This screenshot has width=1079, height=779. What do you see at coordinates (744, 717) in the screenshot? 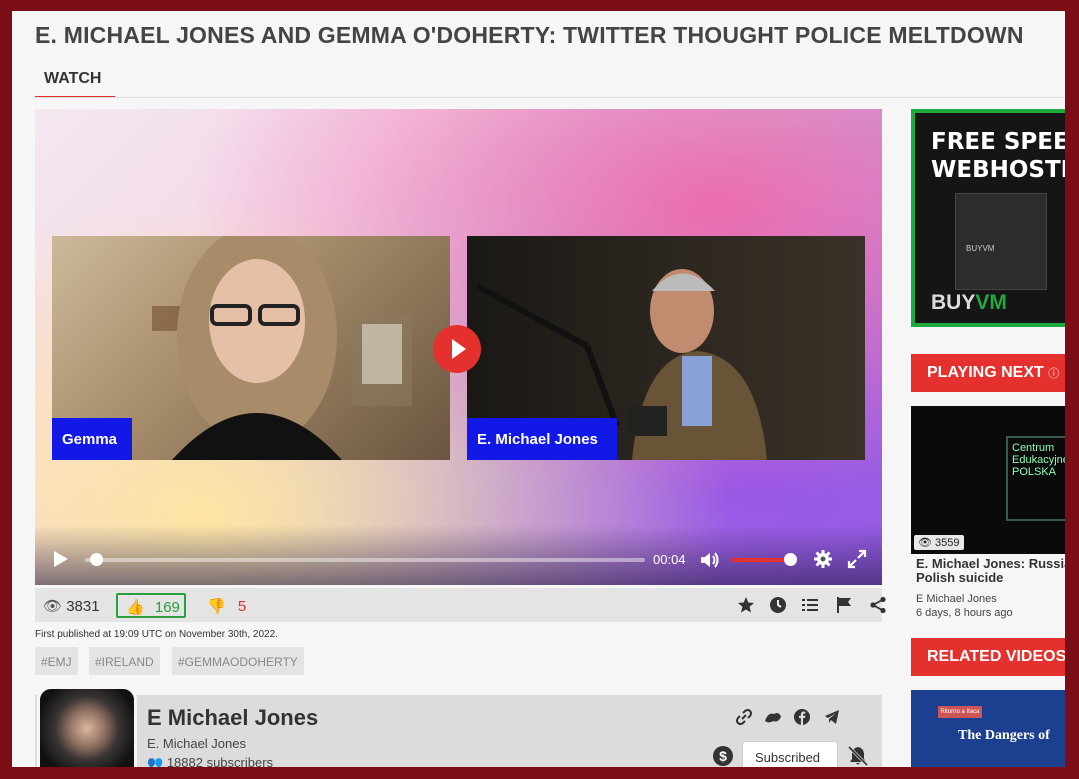
I see `link-icon` at bounding box center [744, 717].